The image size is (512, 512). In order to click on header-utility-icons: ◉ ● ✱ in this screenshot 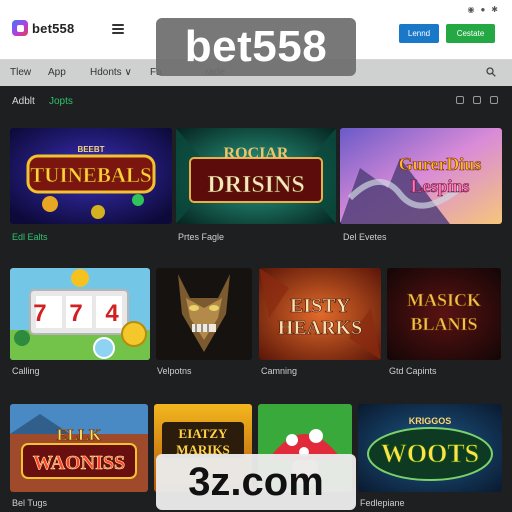, I will do `click(482, 9)`.